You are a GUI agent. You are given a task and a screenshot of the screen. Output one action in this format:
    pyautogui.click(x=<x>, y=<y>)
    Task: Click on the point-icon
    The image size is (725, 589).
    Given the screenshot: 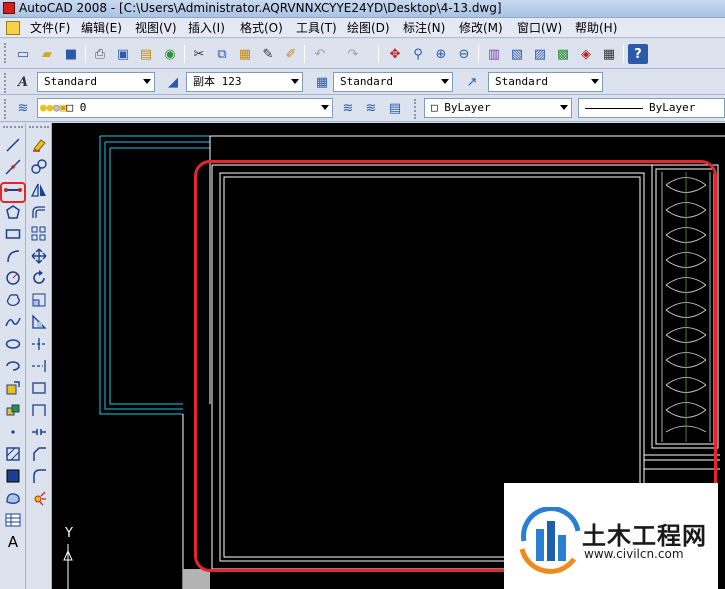 What is the action you would take?
    pyautogui.click(x=13, y=432)
    